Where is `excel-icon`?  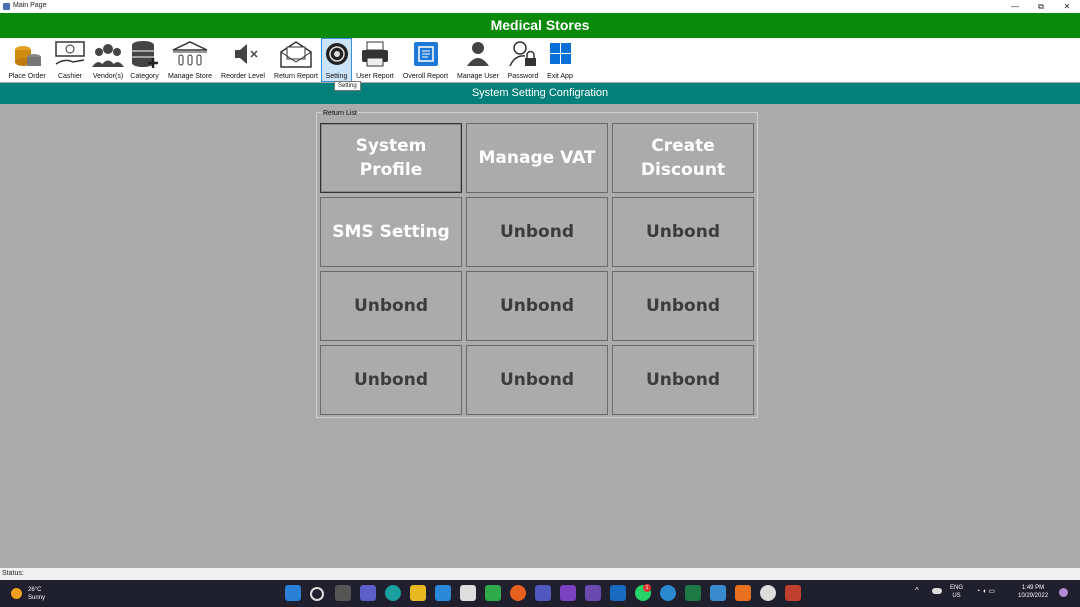
excel-icon is located at coordinates (693, 593).